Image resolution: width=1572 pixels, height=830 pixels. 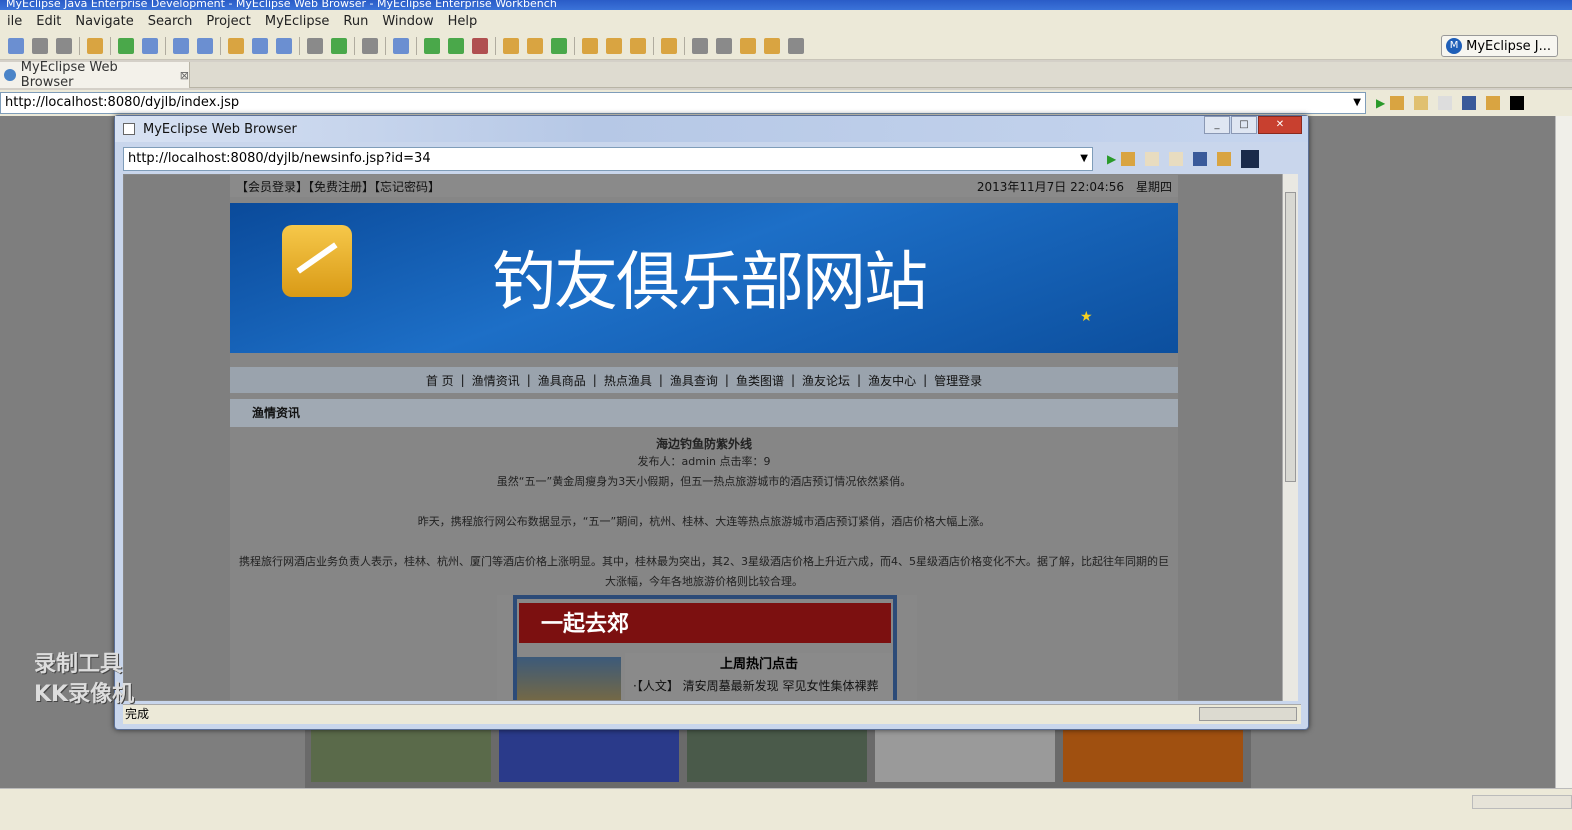 I want to click on dialog-titlebar: MyEclipse Web Browser _ □ ✕, so click(x=711, y=129).